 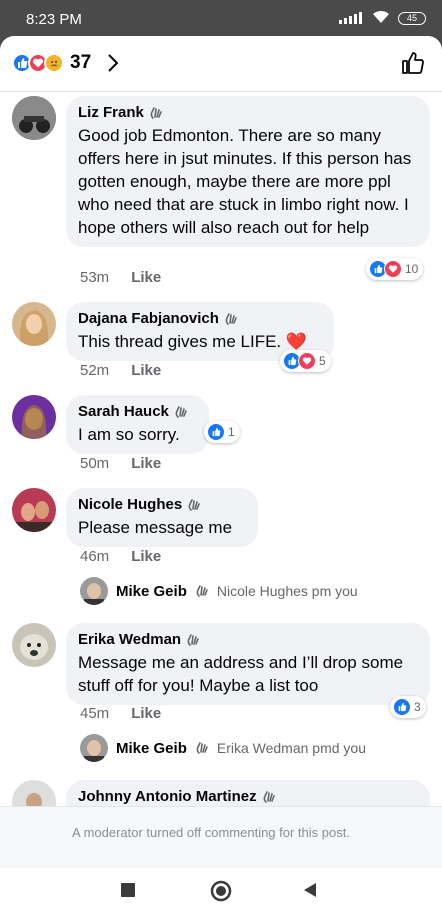 I want to click on comment-author: Dajana Fabjanovich, so click(x=200, y=318).